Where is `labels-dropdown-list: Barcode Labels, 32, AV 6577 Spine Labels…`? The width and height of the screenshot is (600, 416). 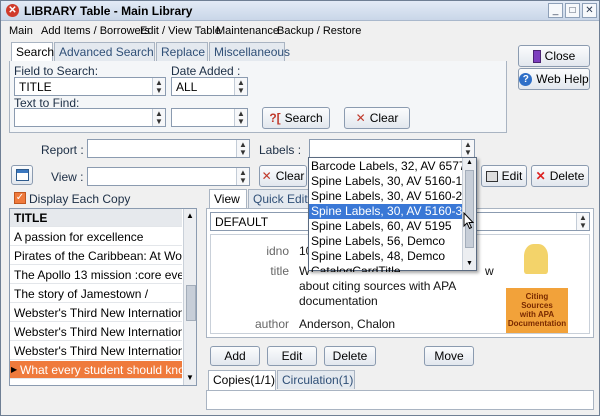 labels-dropdown-list: Barcode Labels, 32, AV 6577 Spine Labels… is located at coordinates (392, 214).